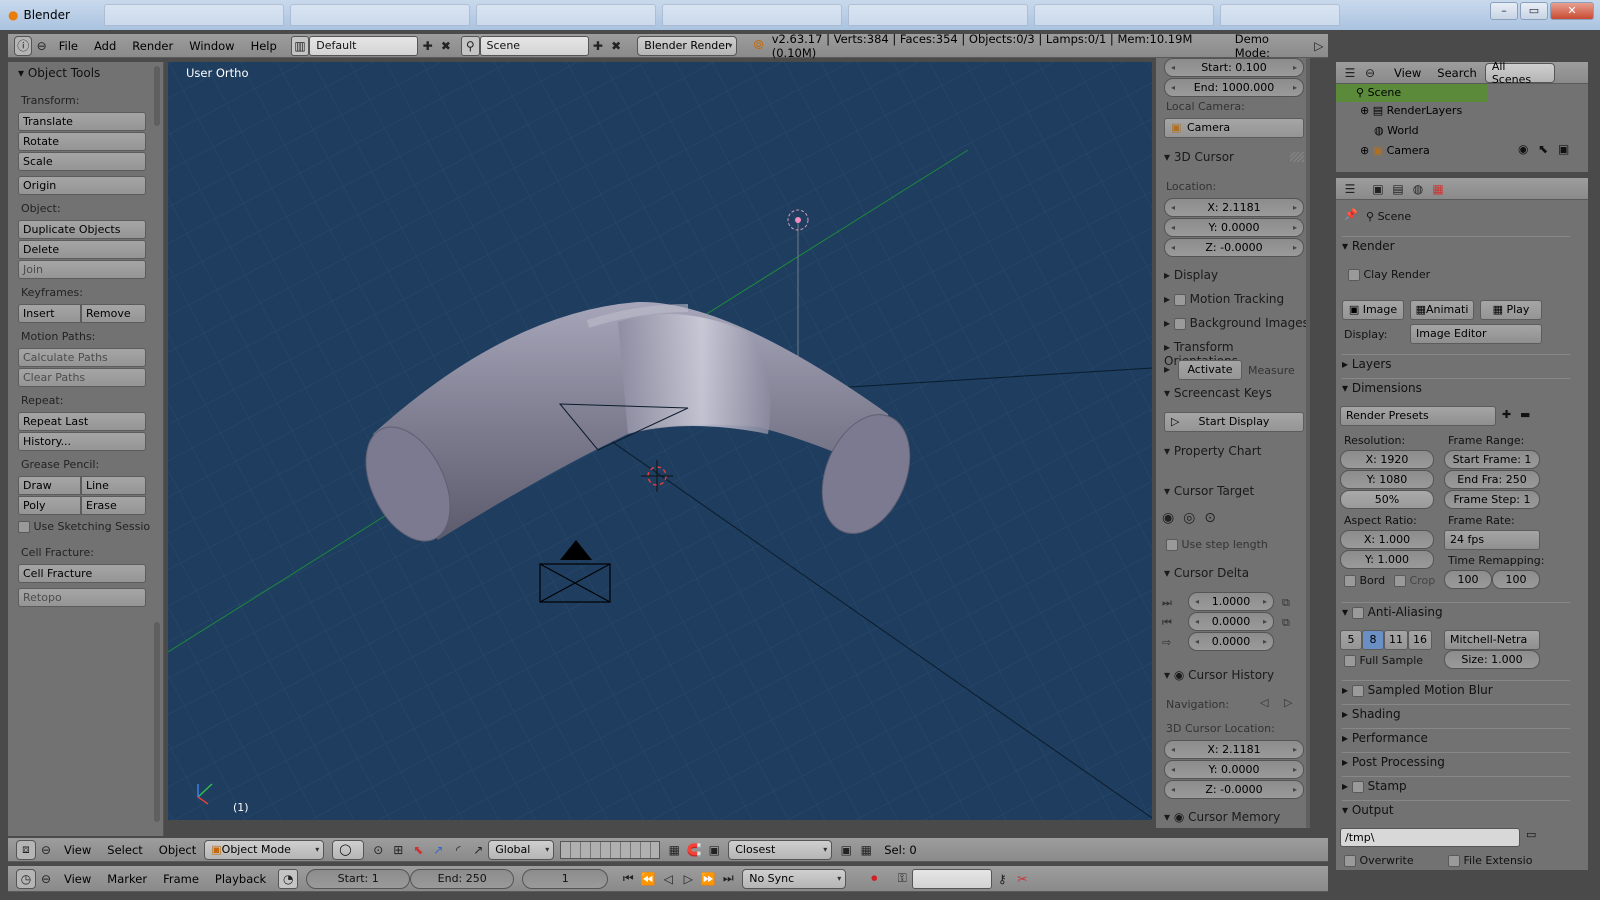  What do you see at coordinates (68, 46) in the screenshot?
I see `menu-file: File` at bounding box center [68, 46].